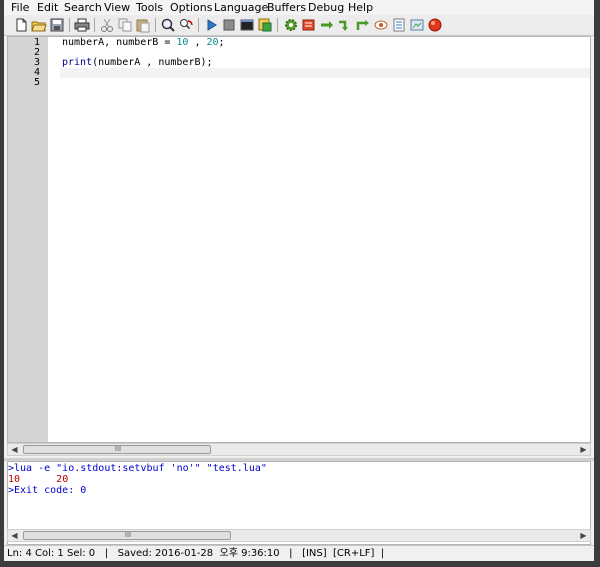  What do you see at coordinates (36, 82) in the screenshot?
I see `line-number: 5` at bounding box center [36, 82].